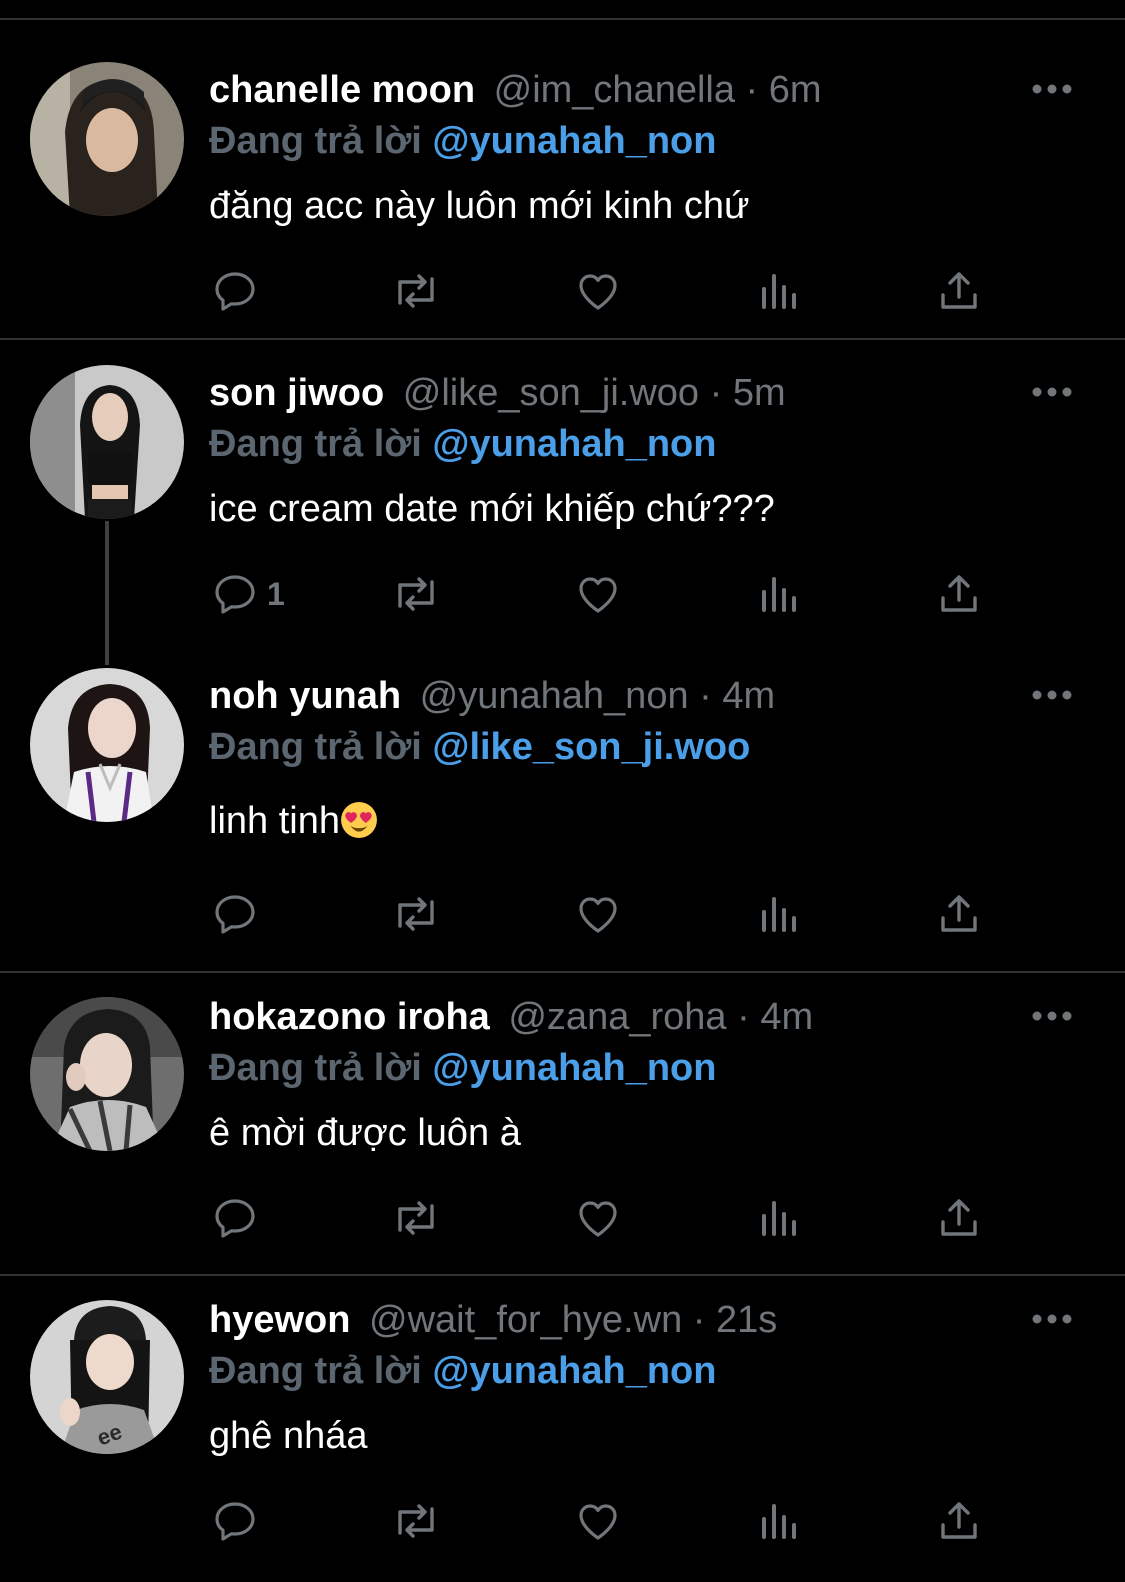  I want to click on tweet-text: ice cream date mới khiếp chứ???, so click(492, 509).